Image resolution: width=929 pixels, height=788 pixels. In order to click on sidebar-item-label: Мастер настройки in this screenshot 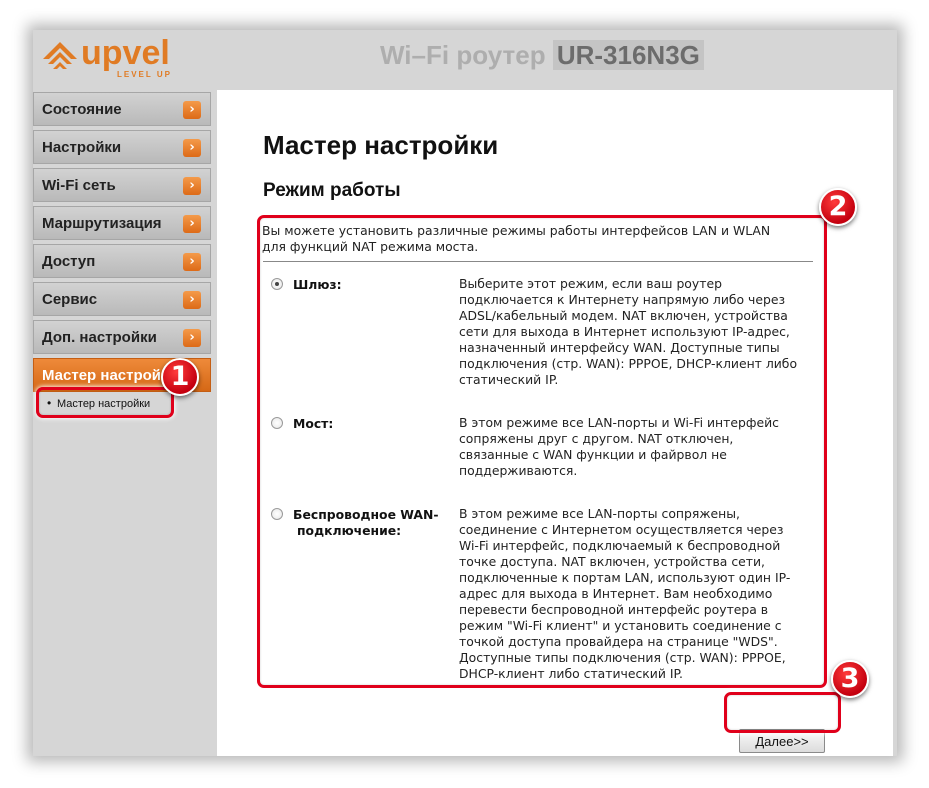, I will do `click(110, 375)`.